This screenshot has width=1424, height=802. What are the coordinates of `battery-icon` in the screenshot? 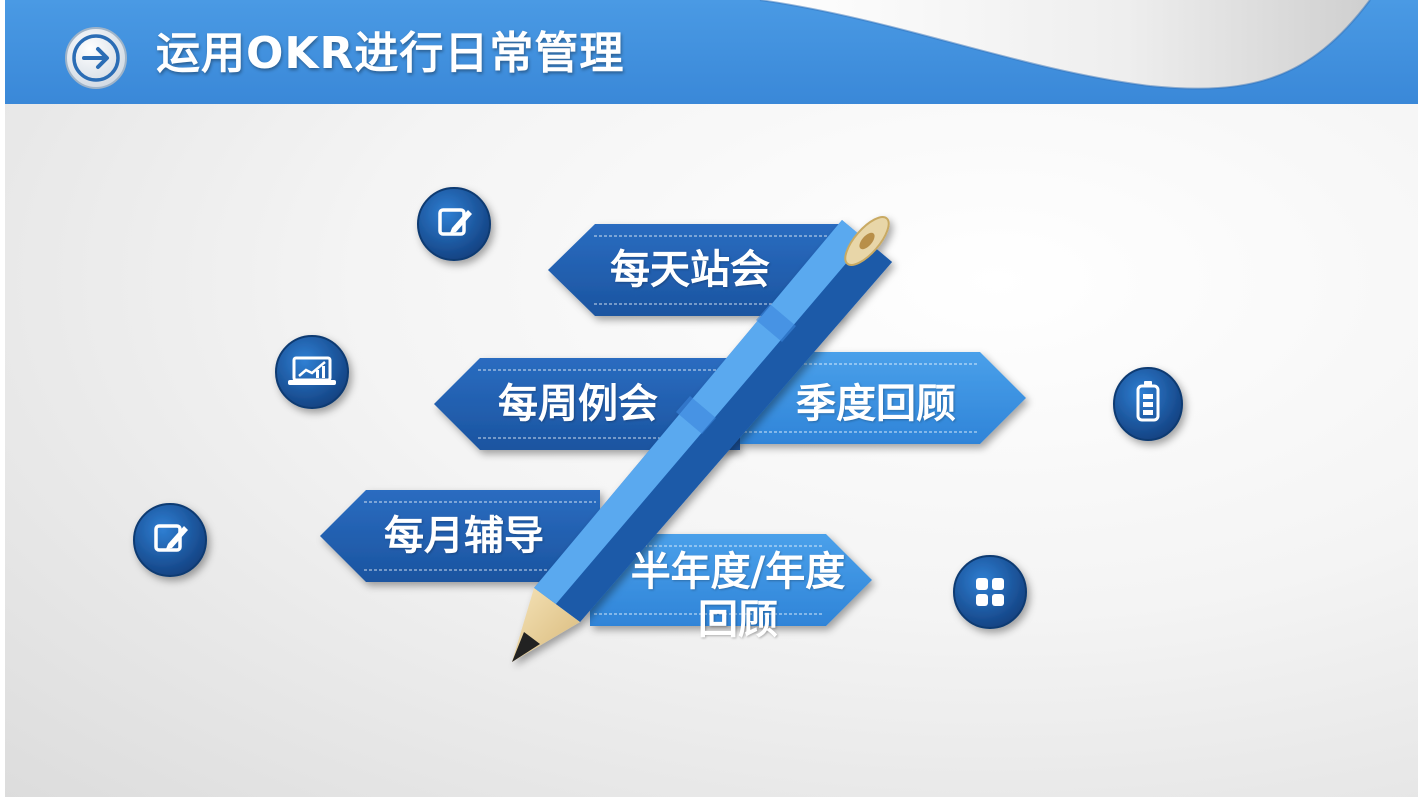 It's located at (1148, 404).